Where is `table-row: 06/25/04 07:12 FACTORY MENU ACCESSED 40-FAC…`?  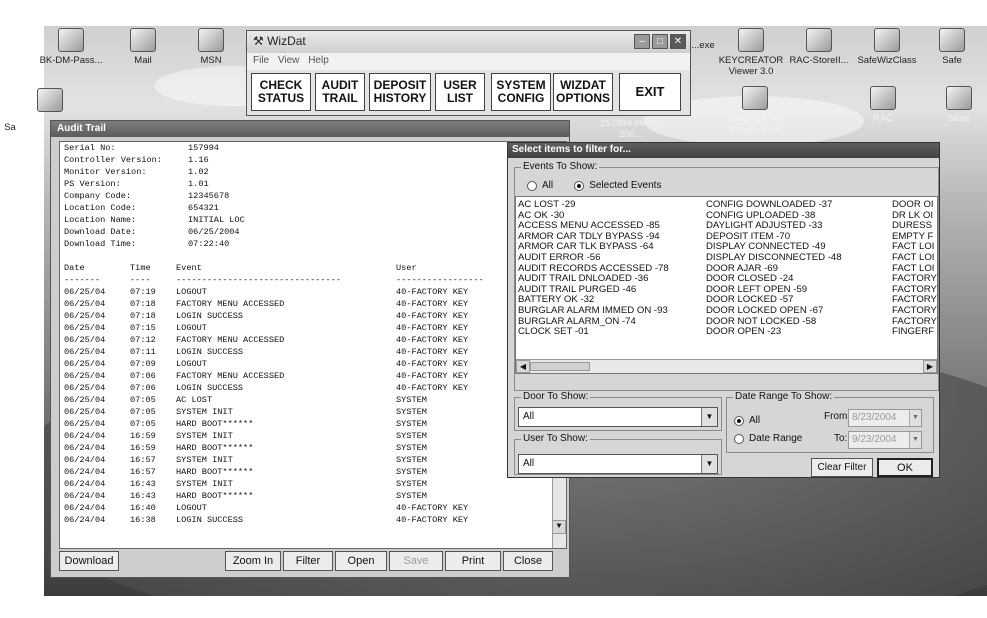 table-row: 06/25/04 07:12 FACTORY MENU ACCESSED 40-FAC… is located at coordinates (313, 340).